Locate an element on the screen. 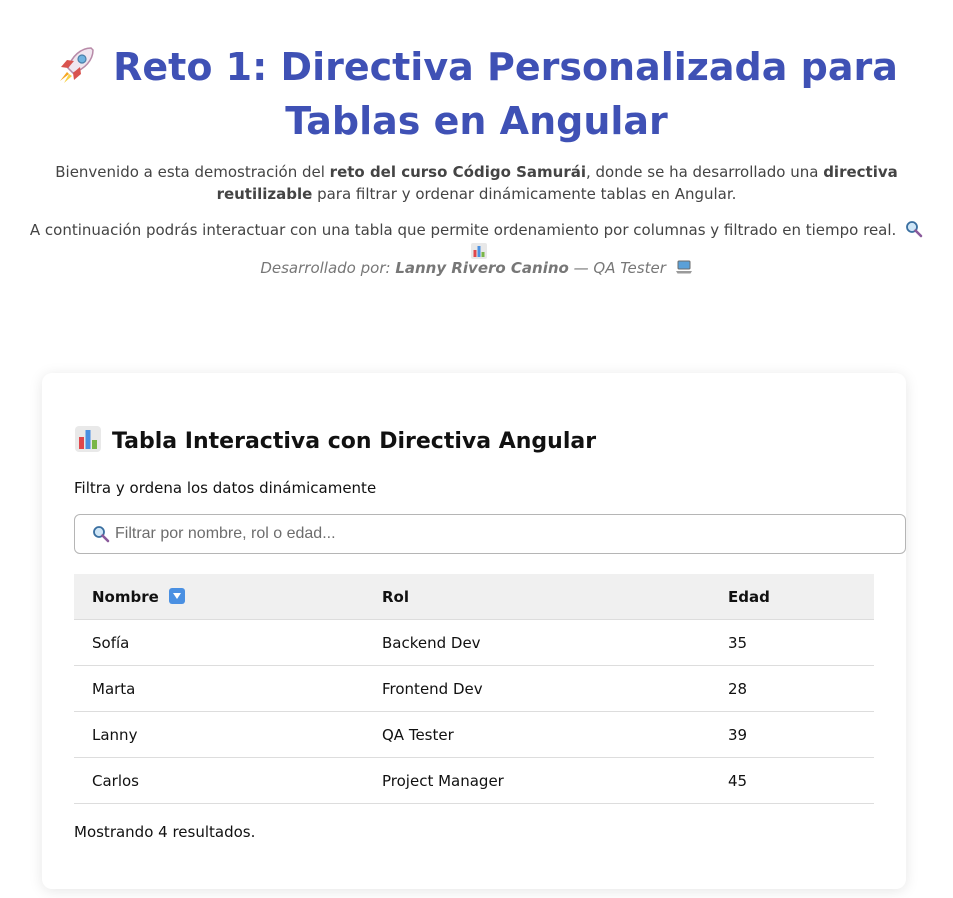 Image resolution: width=953 pixels, height=898 pixels. column-label: Edad is located at coordinates (749, 596).